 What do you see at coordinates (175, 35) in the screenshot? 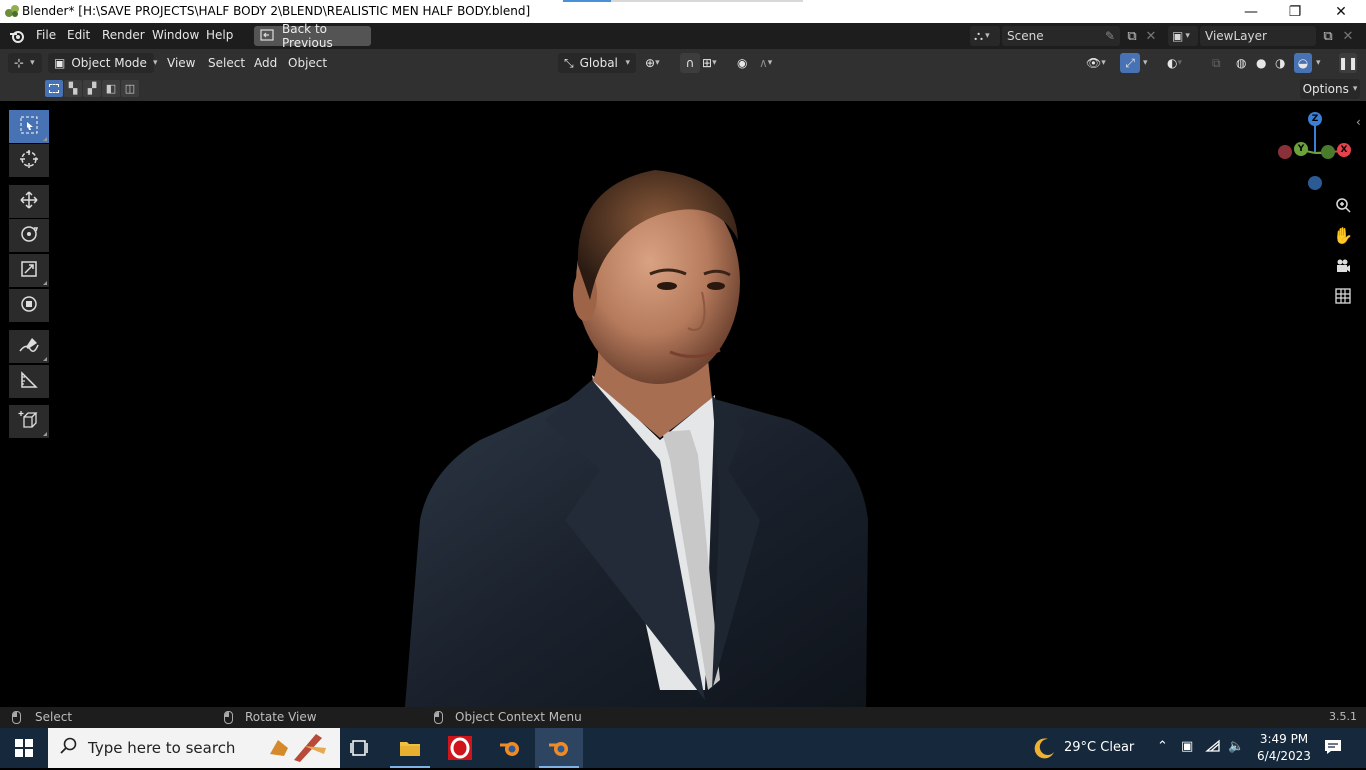
I see `menu-window: Window` at bounding box center [175, 35].